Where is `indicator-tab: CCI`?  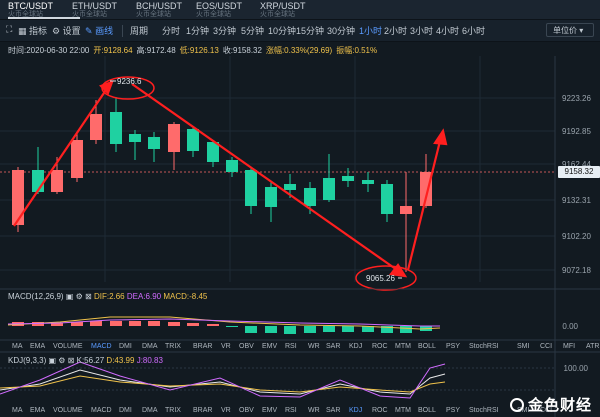
indicator-tab: CCI is located at coordinates (546, 346).